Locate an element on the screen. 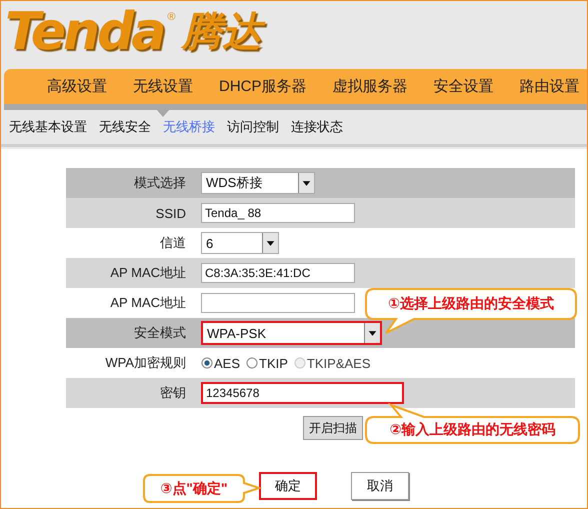 This screenshot has width=588, height=509. nav-tab: 安全设置 is located at coordinates (463, 86).